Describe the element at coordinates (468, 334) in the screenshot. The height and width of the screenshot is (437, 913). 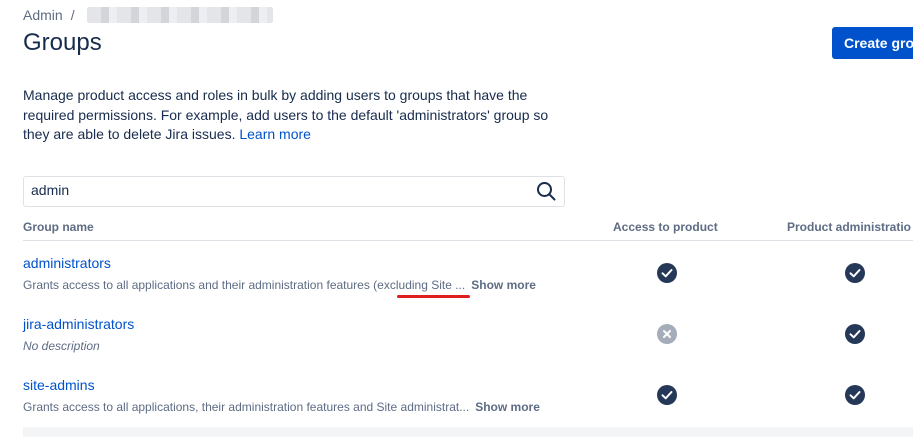
I see `table-row: jira-administrators No description` at that location.